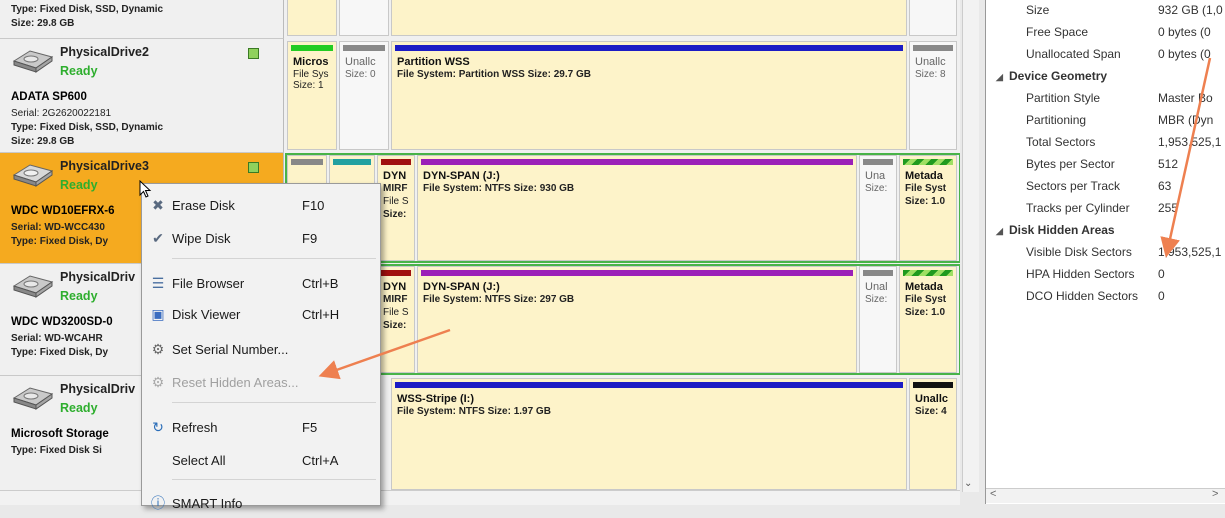 This screenshot has width=1225, height=518. I want to click on drive-name: PhysicalDrive3, so click(104, 166).